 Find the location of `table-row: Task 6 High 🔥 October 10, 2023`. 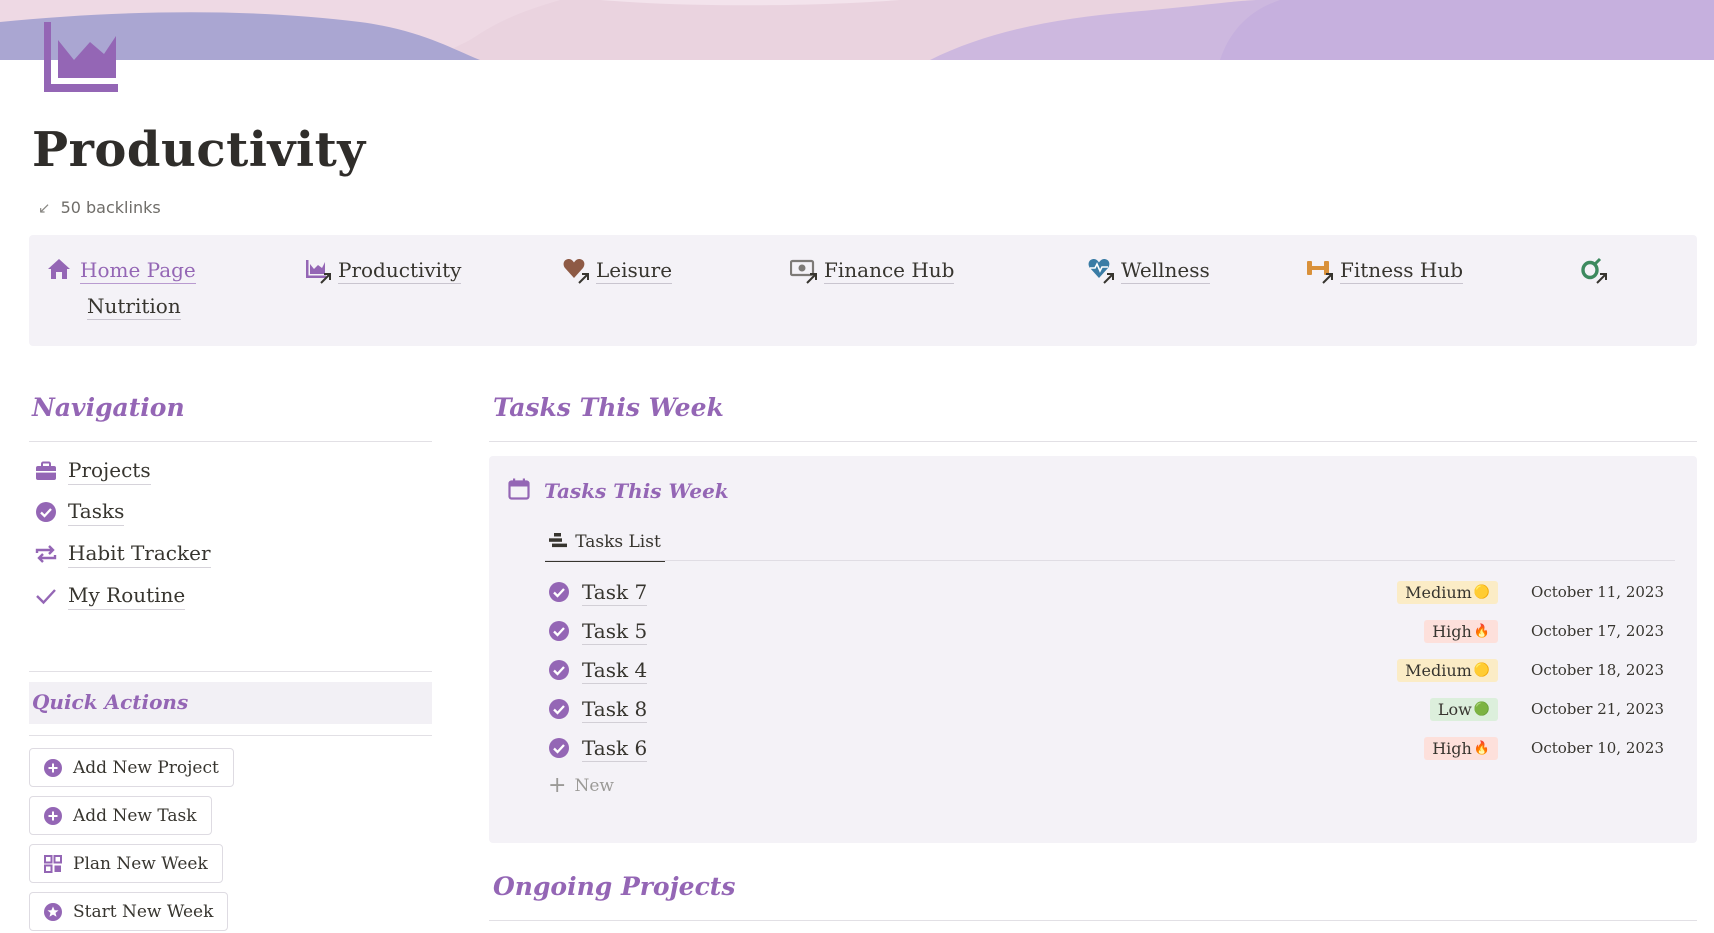

table-row: Task 6 High 🔥 October 10, 2023 is located at coordinates (1110, 748).